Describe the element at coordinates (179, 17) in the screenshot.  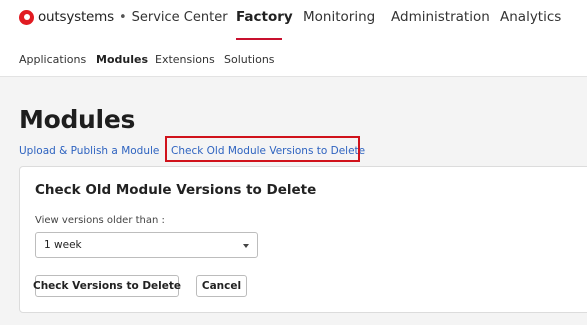
I see `brand-product: Service Center` at that location.